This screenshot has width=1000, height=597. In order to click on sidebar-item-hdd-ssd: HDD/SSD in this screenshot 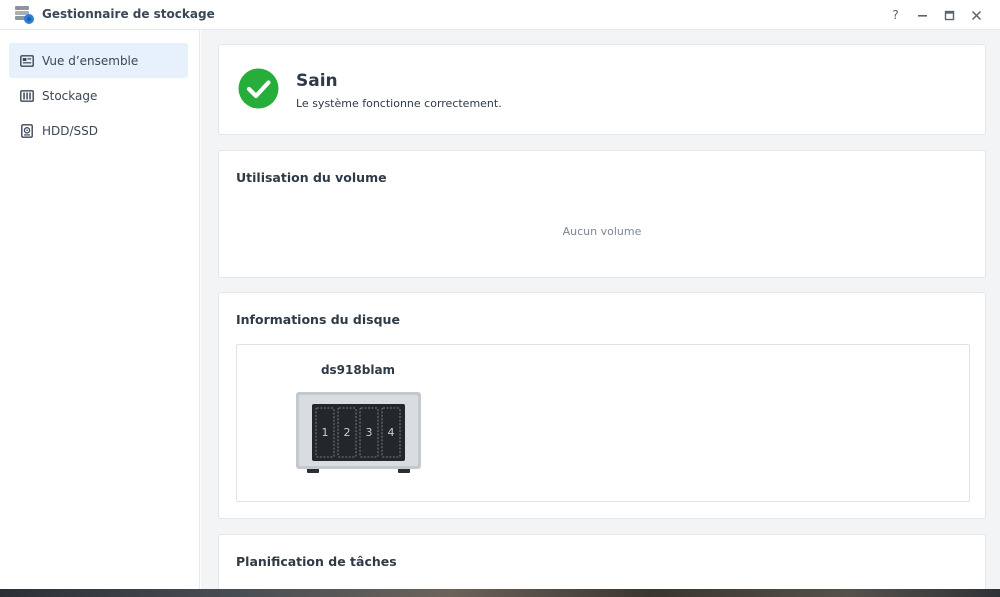, I will do `click(98, 130)`.